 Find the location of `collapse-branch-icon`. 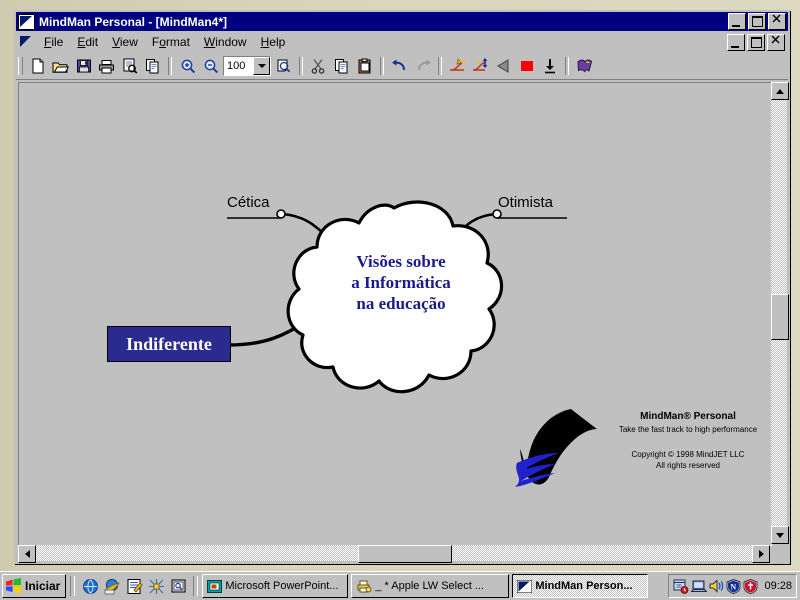

collapse-branch-icon is located at coordinates (503, 66).